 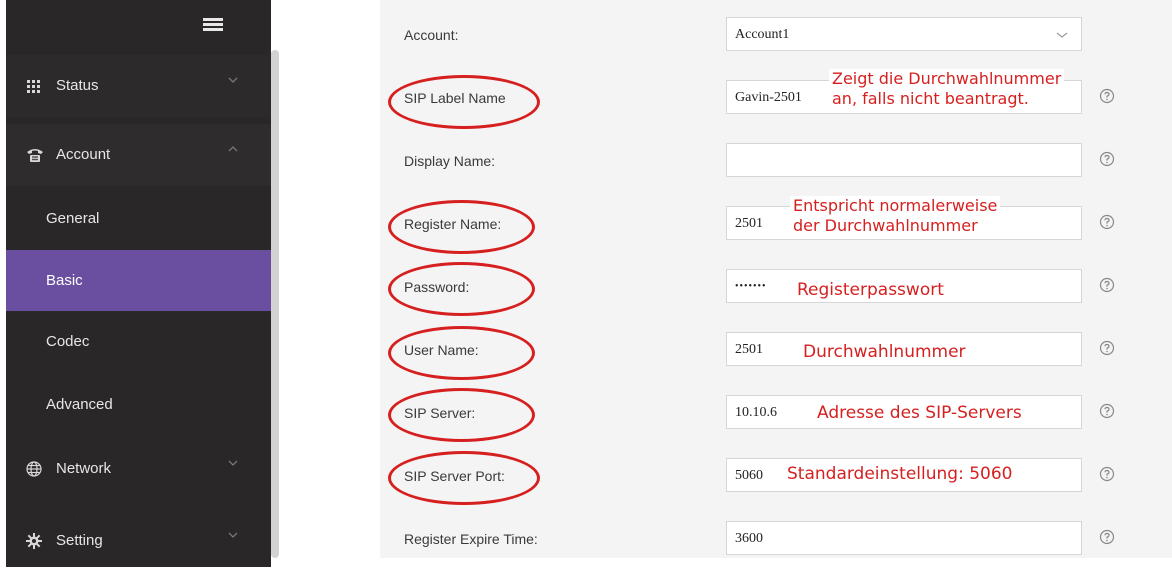 What do you see at coordinates (461, 353) in the screenshot?
I see `highlight-ellipse-user-name` at bounding box center [461, 353].